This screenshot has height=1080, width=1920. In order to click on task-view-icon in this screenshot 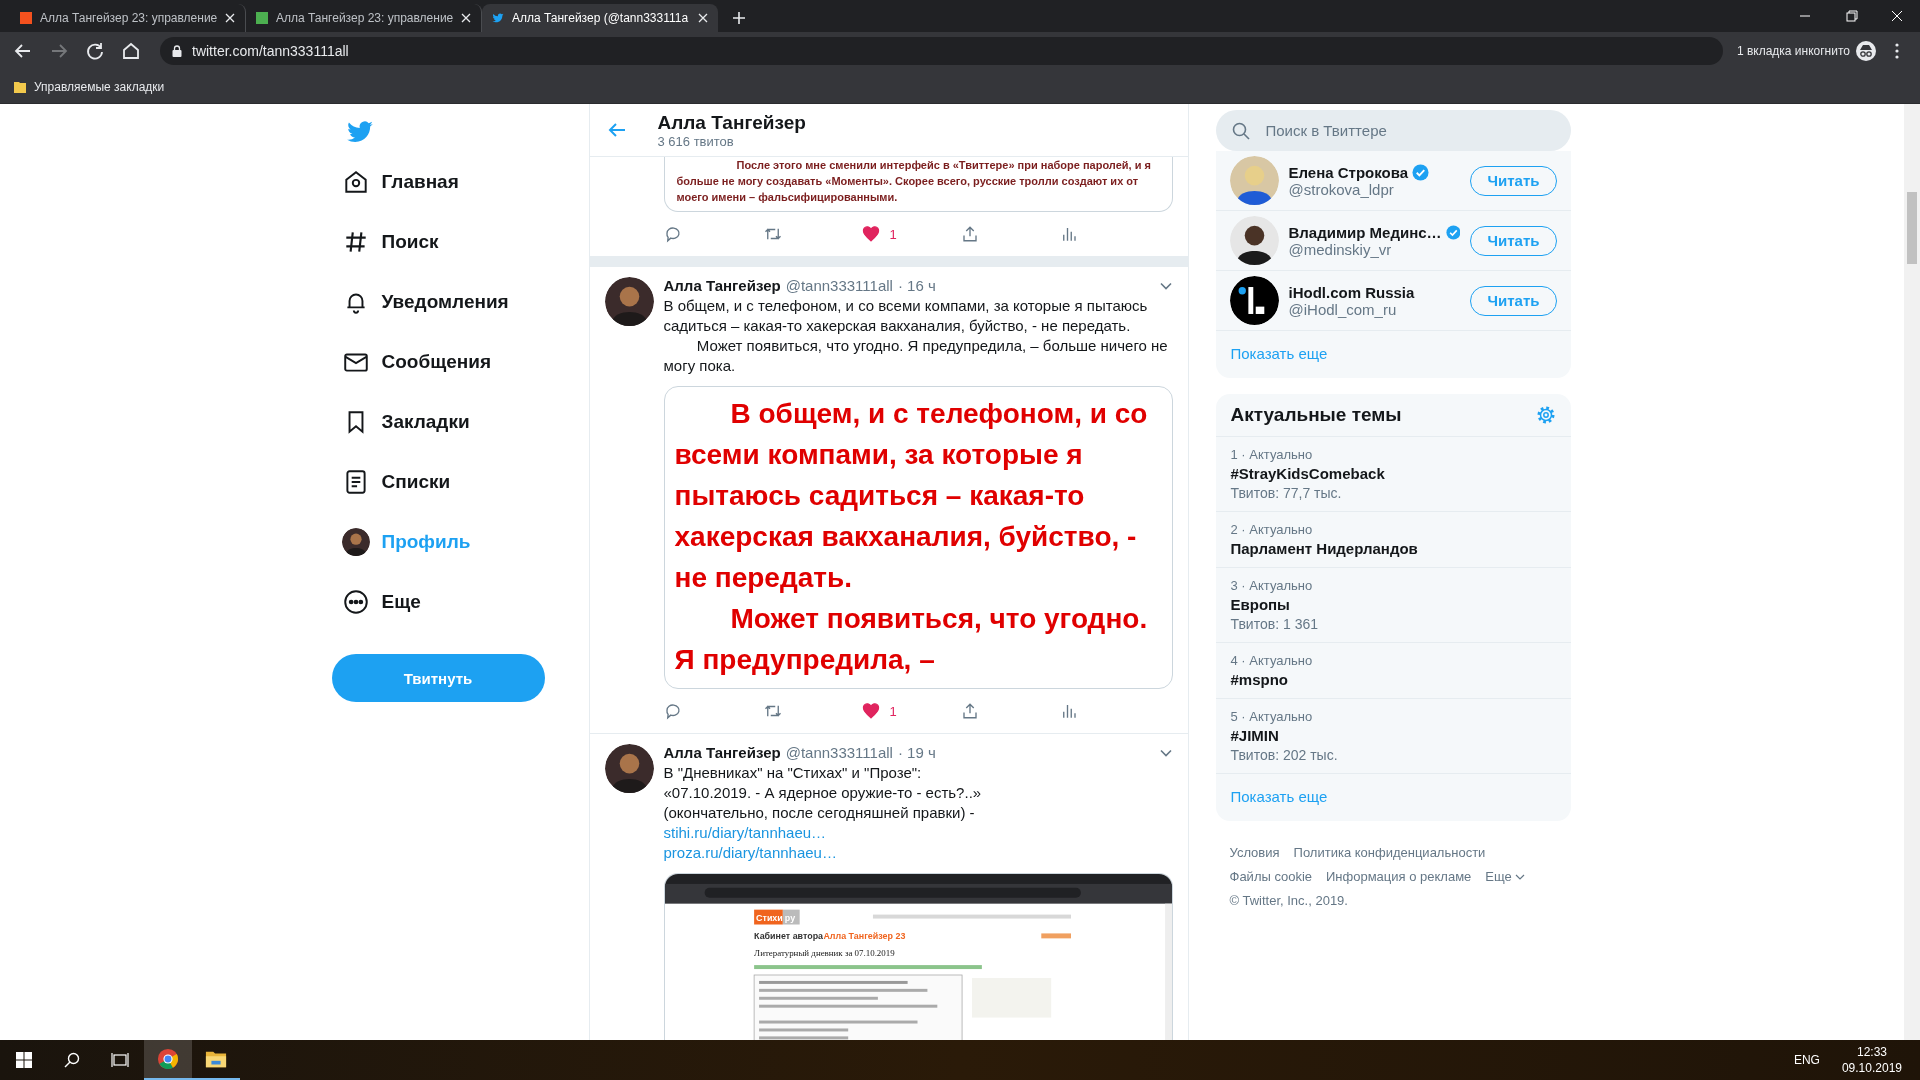, I will do `click(120, 1060)`.